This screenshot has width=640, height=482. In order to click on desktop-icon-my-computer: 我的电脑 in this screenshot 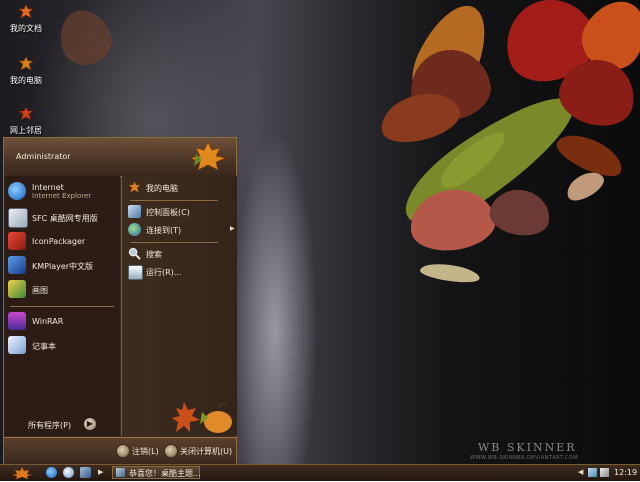, I will do `click(26, 71)`.